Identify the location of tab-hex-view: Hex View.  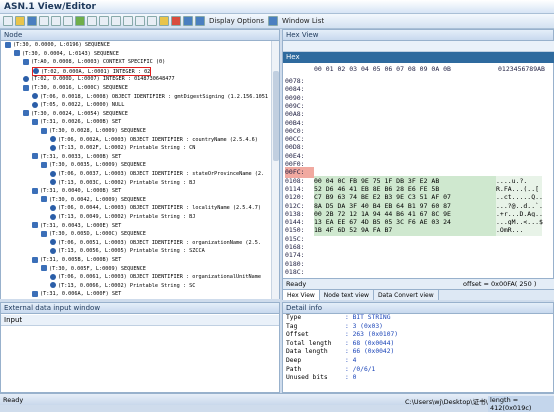
(301, 295).